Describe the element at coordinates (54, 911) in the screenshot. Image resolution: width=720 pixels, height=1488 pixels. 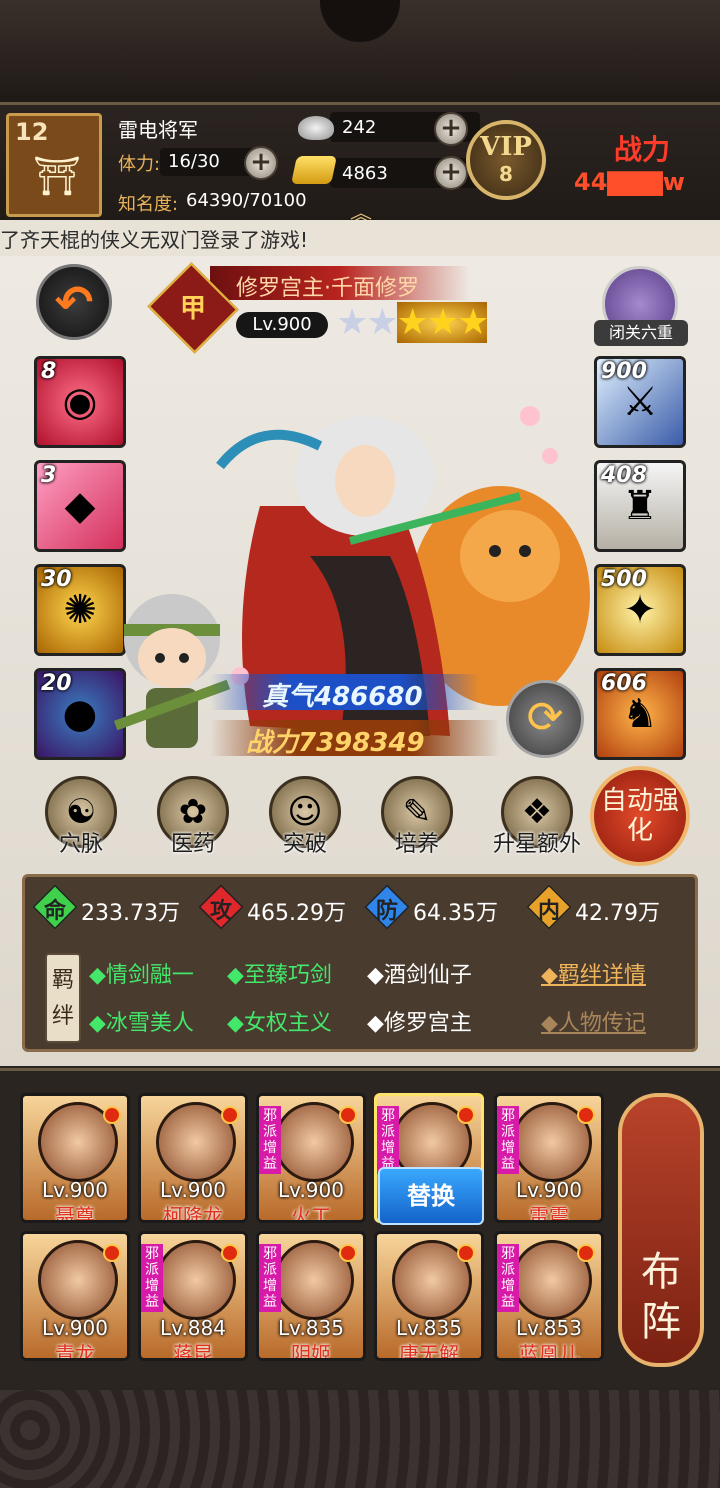
I see `stat-char: 命` at that location.